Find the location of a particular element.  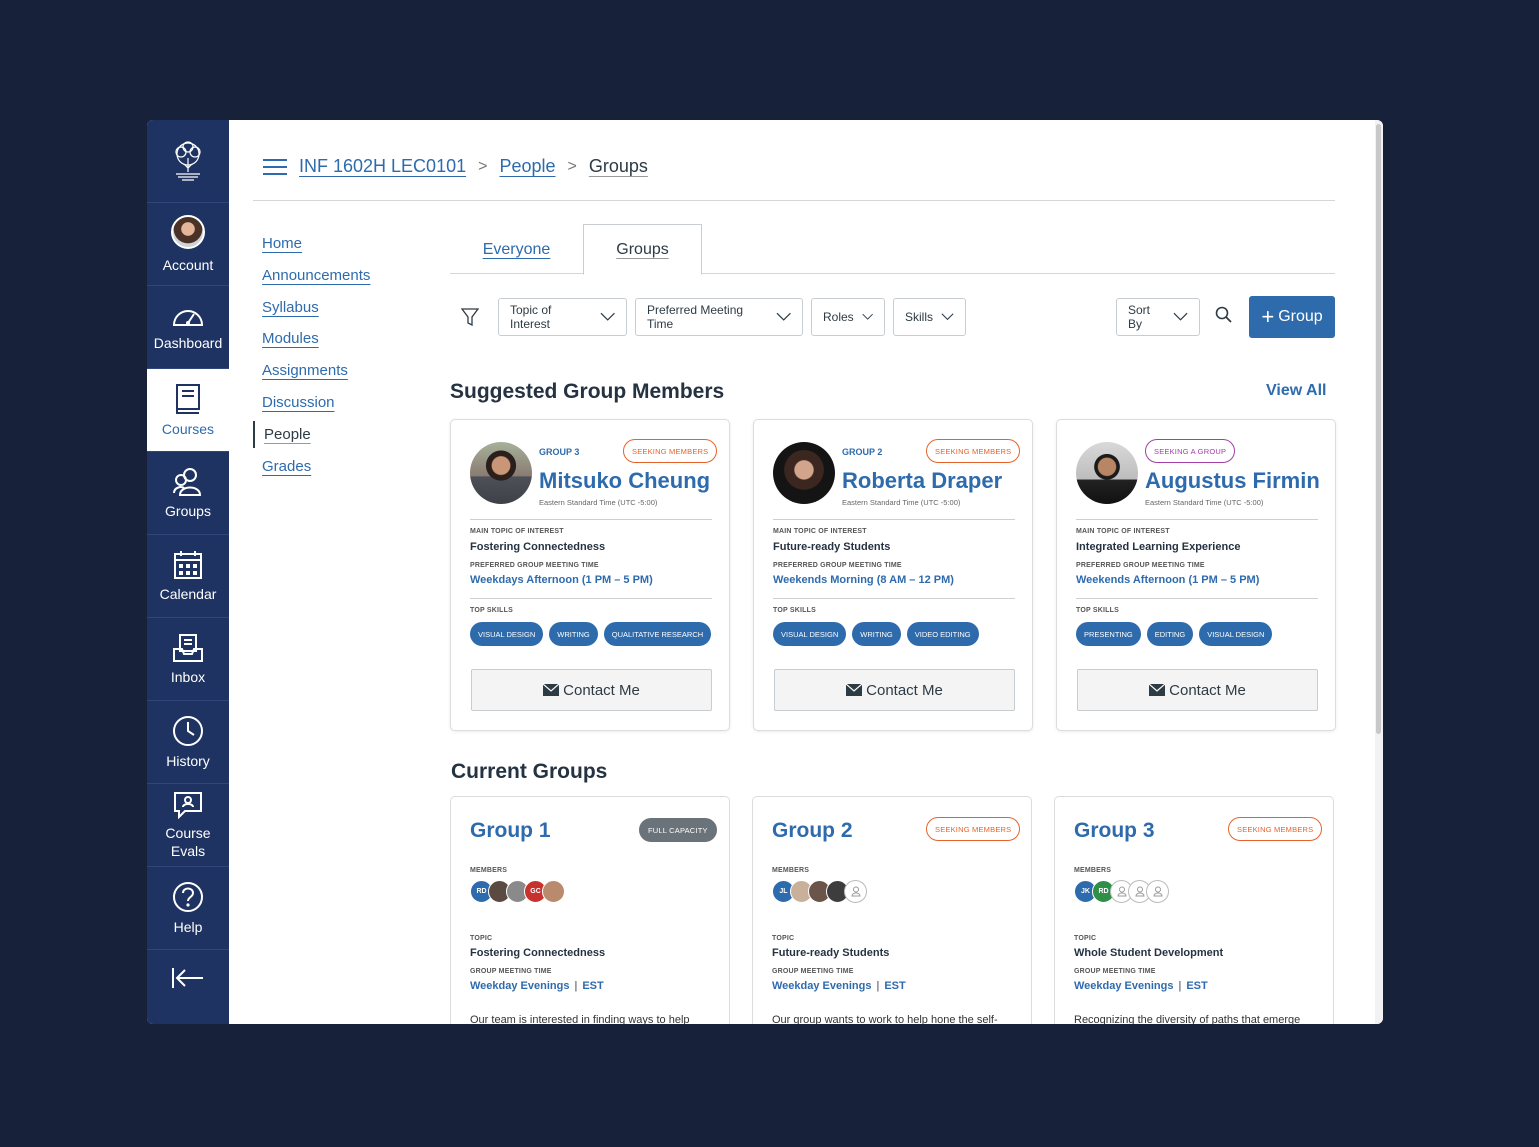

scrollbar is located at coordinates (1379, 572).